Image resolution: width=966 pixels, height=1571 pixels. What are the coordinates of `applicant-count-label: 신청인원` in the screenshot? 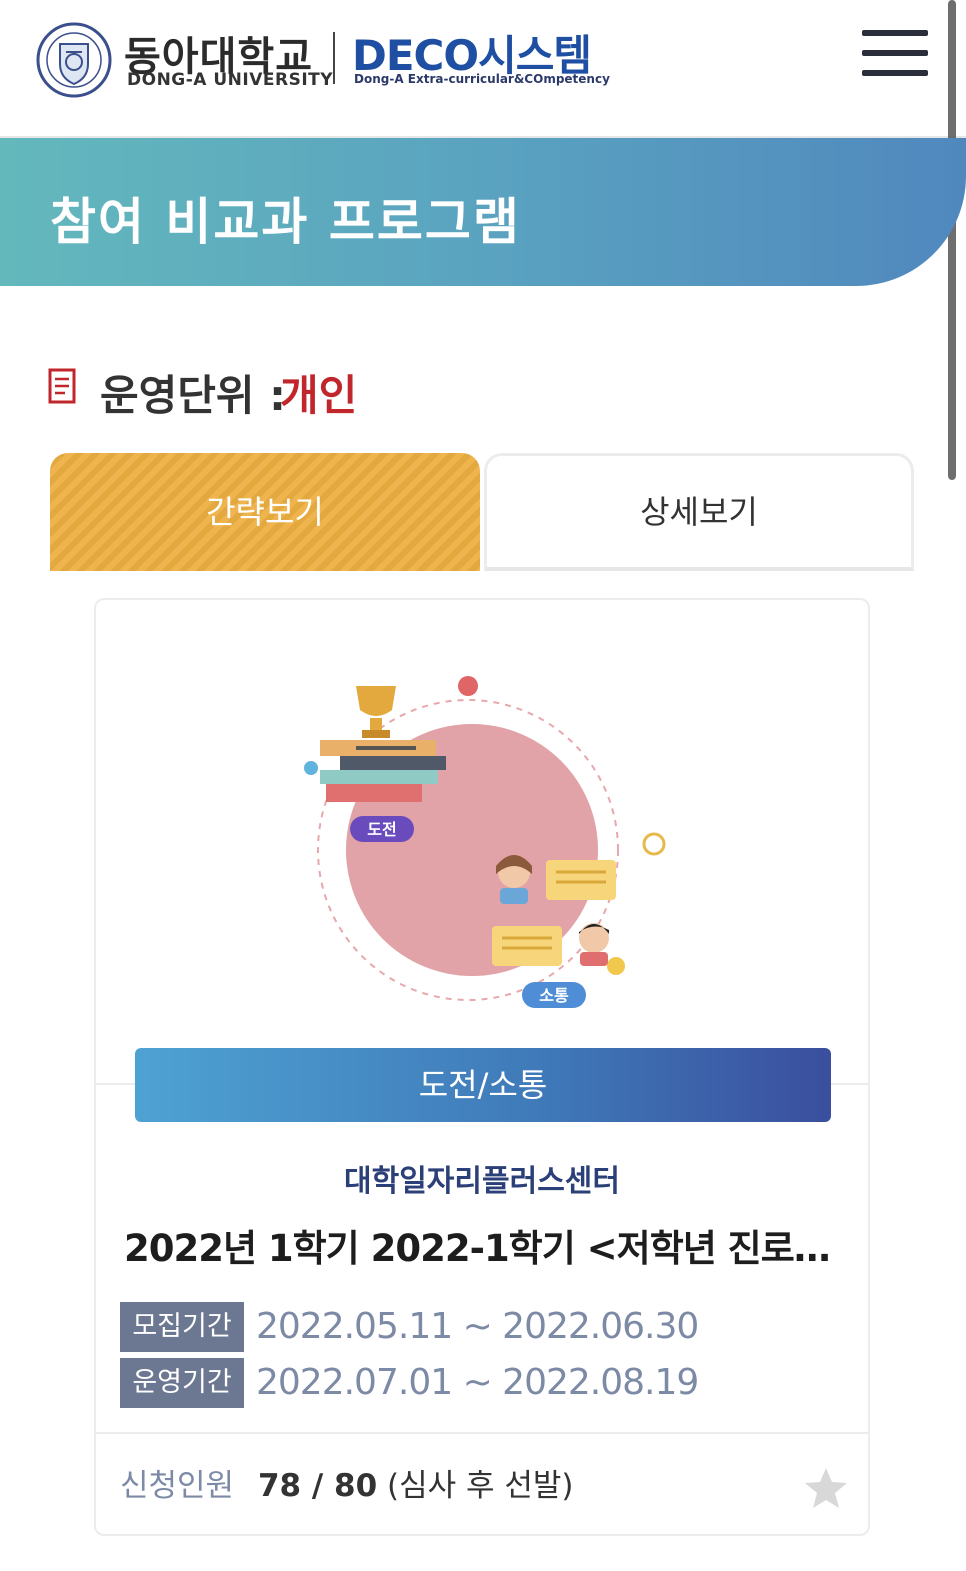 It's located at (177, 1486).